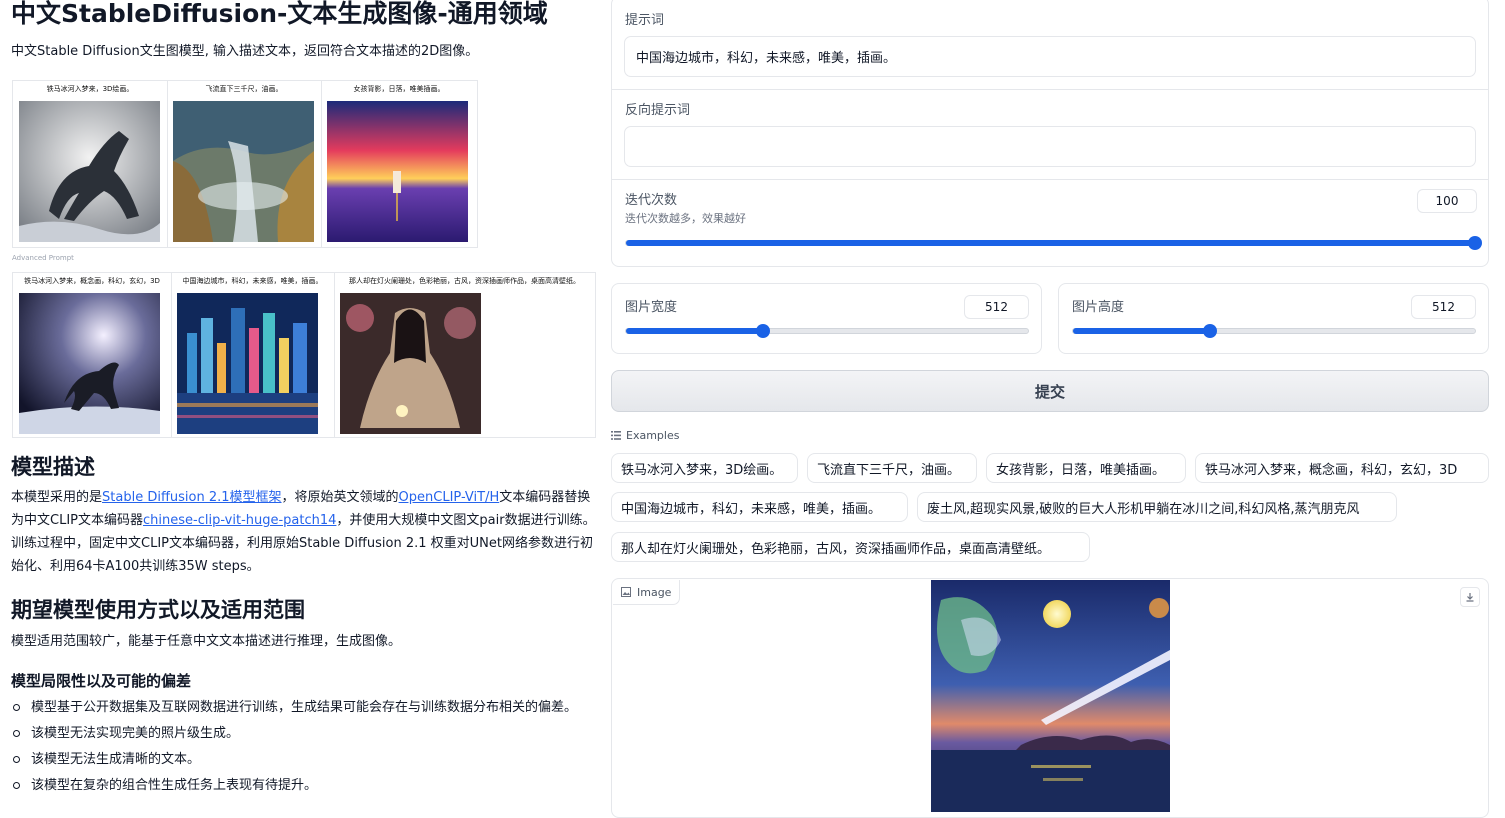 The height and width of the screenshot is (818, 1505). I want to click on sample-cell: 那人却在灯火阑珊处，色彩艳丽，古风，资深插画师作品，桌面高清壁纸。, so click(464, 355).